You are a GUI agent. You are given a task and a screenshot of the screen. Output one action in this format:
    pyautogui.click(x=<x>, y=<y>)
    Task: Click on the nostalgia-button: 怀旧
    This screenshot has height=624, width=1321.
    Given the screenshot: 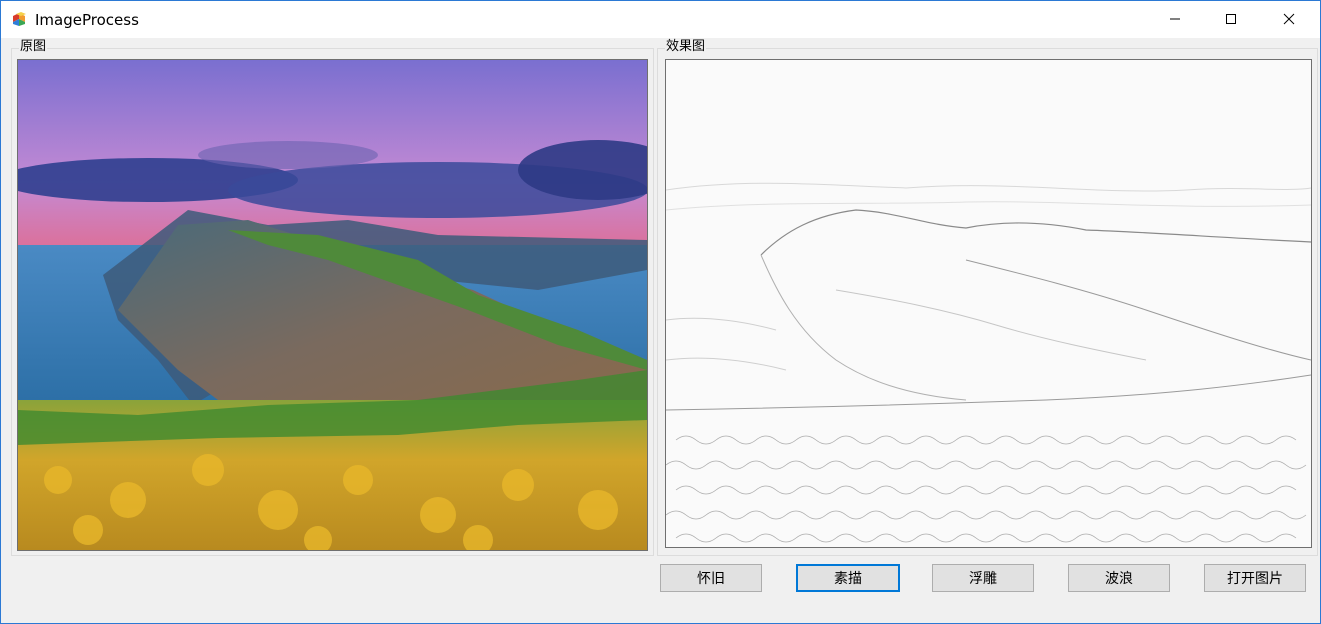 What is the action you would take?
    pyautogui.click(x=711, y=578)
    